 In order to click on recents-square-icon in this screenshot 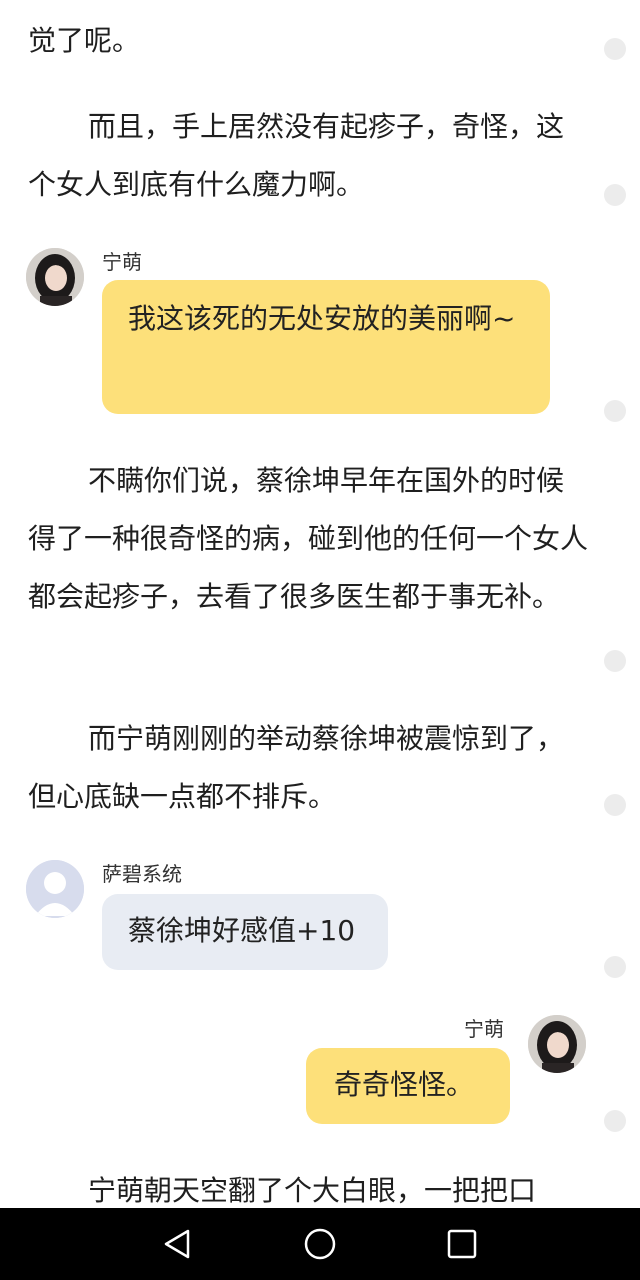, I will do `click(462, 1244)`.